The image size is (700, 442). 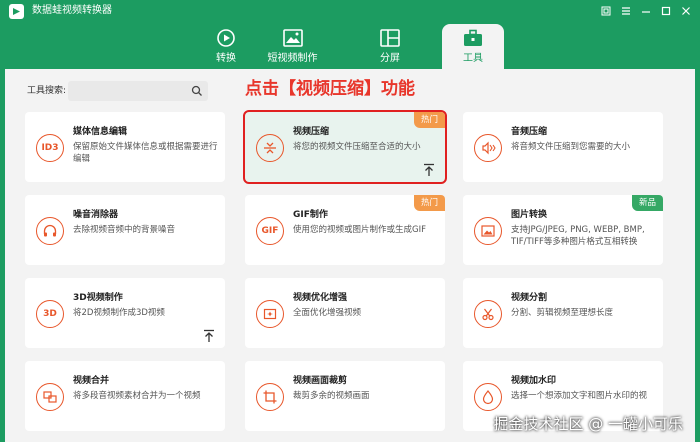 What do you see at coordinates (647, 203) in the screenshot?
I see `new-badge: 新品` at bounding box center [647, 203].